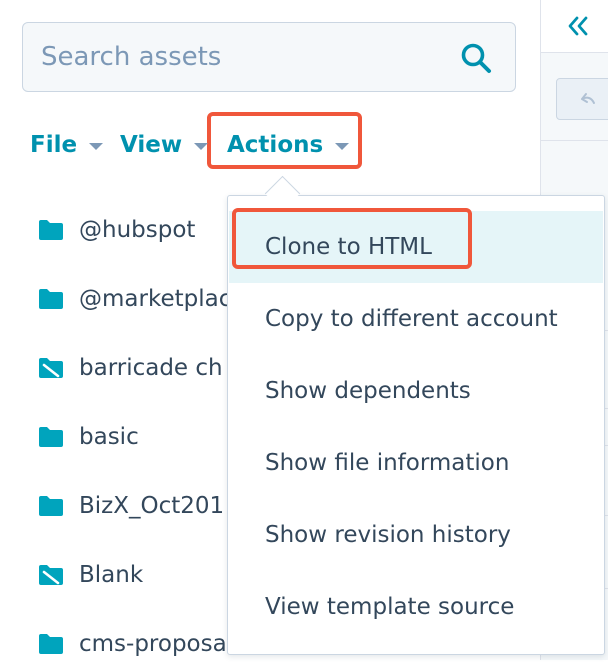 The image size is (608, 664). I want to click on menu-item-view-template-source: View template source, so click(416, 607).